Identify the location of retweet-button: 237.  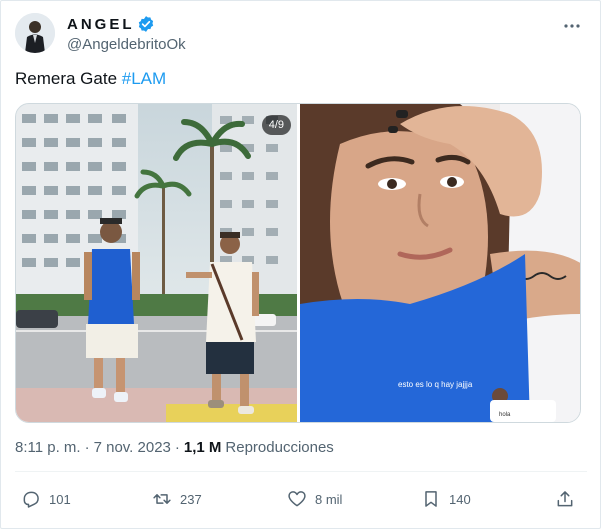
(177, 499).